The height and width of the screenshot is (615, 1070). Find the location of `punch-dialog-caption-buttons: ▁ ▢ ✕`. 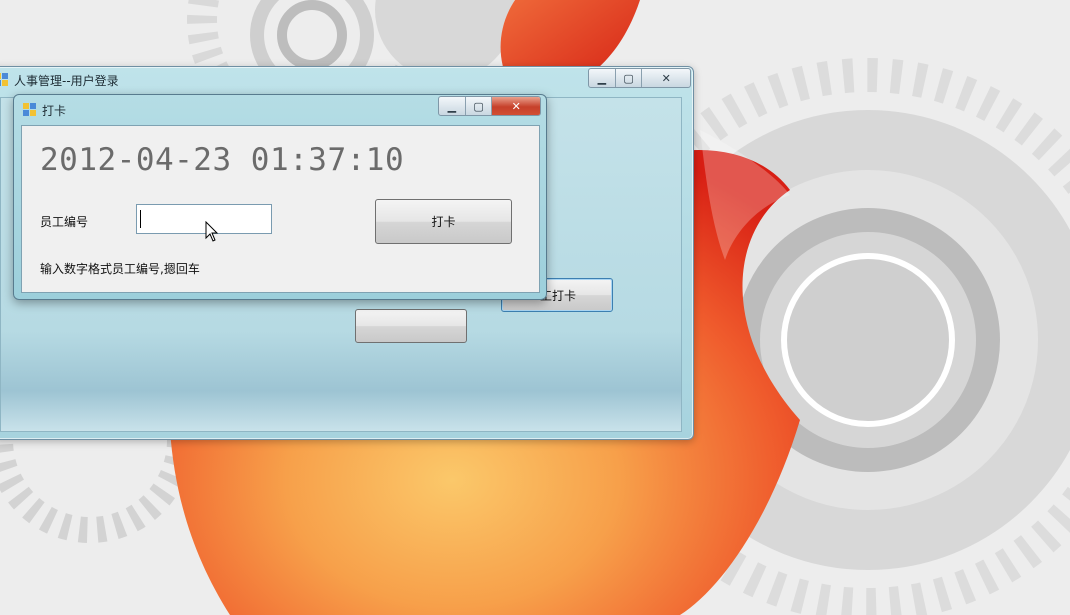

punch-dialog-caption-buttons: ▁ ▢ ✕ is located at coordinates (489, 106).